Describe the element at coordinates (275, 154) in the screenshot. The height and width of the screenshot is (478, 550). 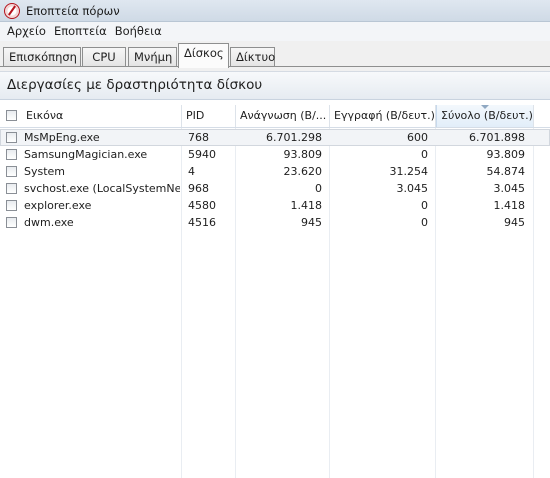
I see `table-row: SamsungMagician.exe 5940 93.809 0 93.809` at that location.